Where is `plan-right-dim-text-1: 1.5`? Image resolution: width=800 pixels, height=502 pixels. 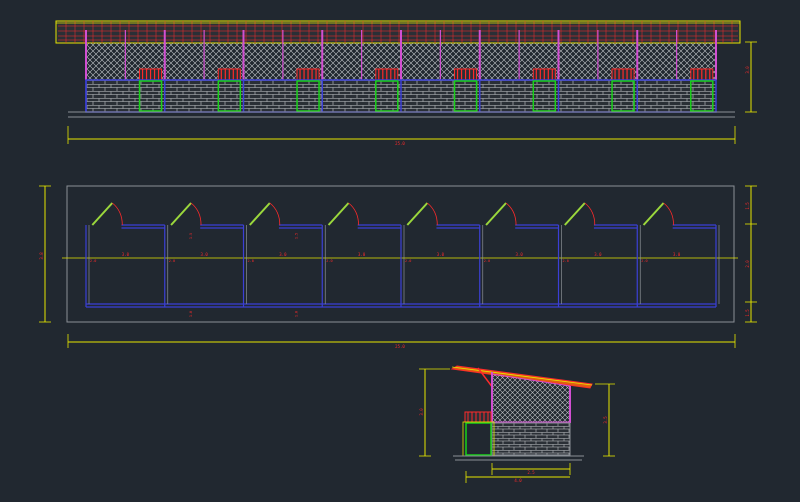
plan-right-dim-text-1: 1.5 is located at coordinates (747, 206).